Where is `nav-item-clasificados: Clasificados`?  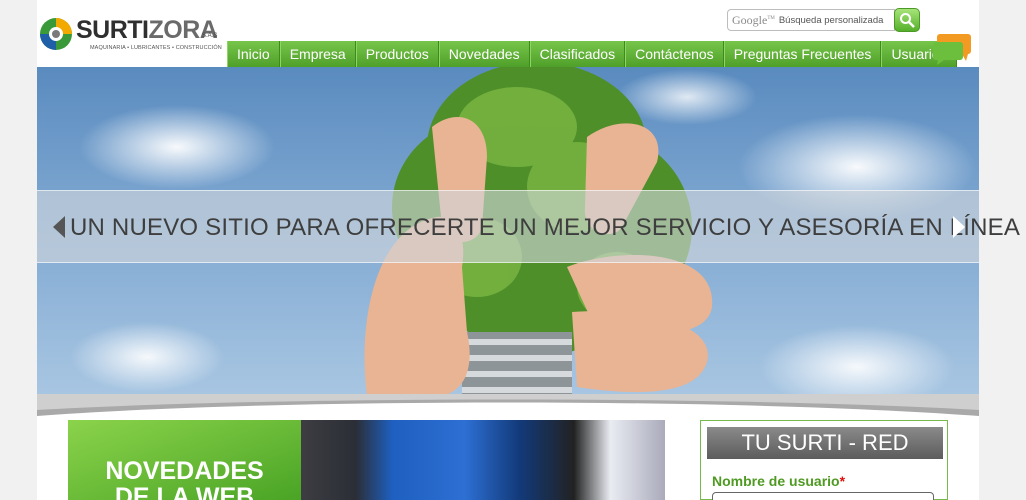 nav-item-clasificados: Clasificados is located at coordinates (577, 54).